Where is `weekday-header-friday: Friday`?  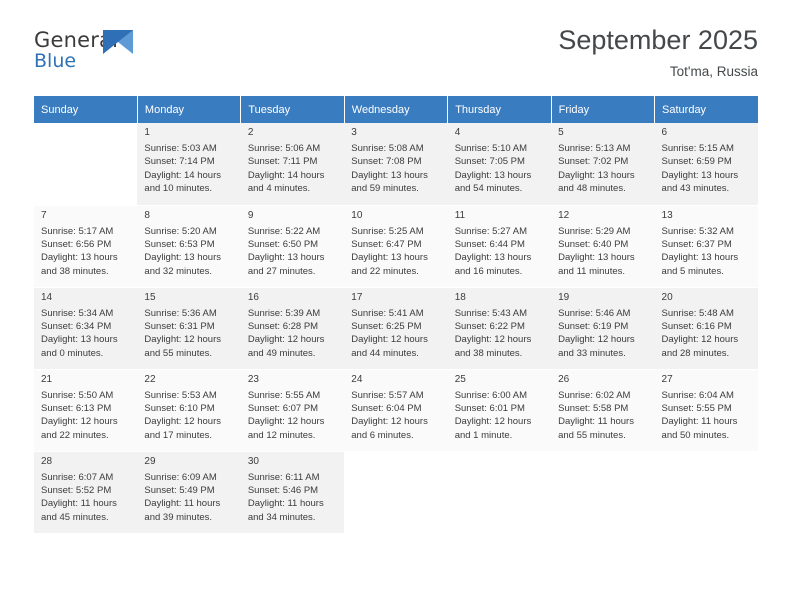 weekday-header-friday: Friday is located at coordinates (603, 109).